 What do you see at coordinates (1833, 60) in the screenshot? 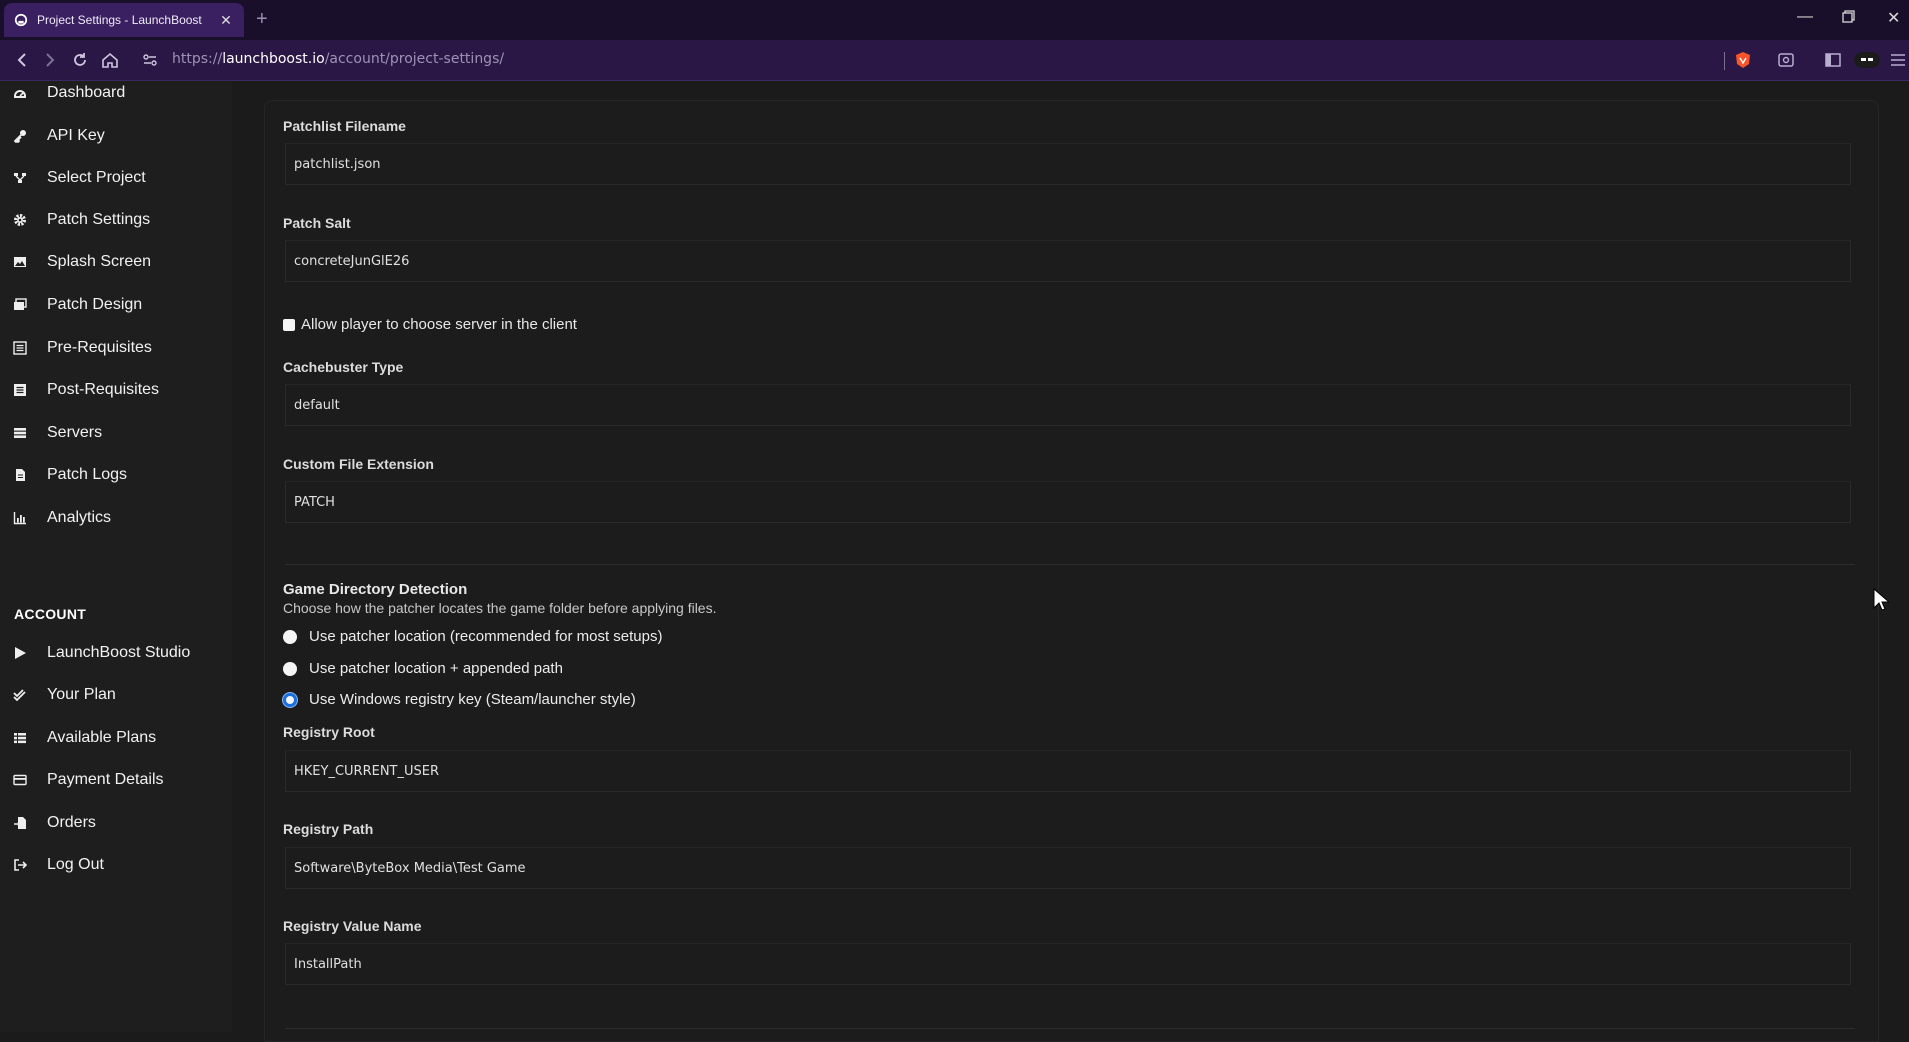
I see `sidebar-toggle-icon` at bounding box center [1833, 60].